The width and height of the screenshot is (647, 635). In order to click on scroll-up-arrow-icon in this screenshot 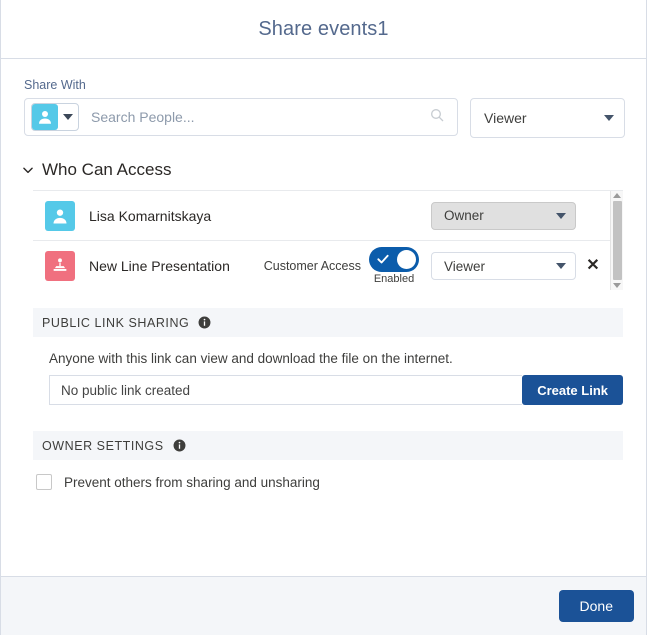, I will do `click(617, 195)`.